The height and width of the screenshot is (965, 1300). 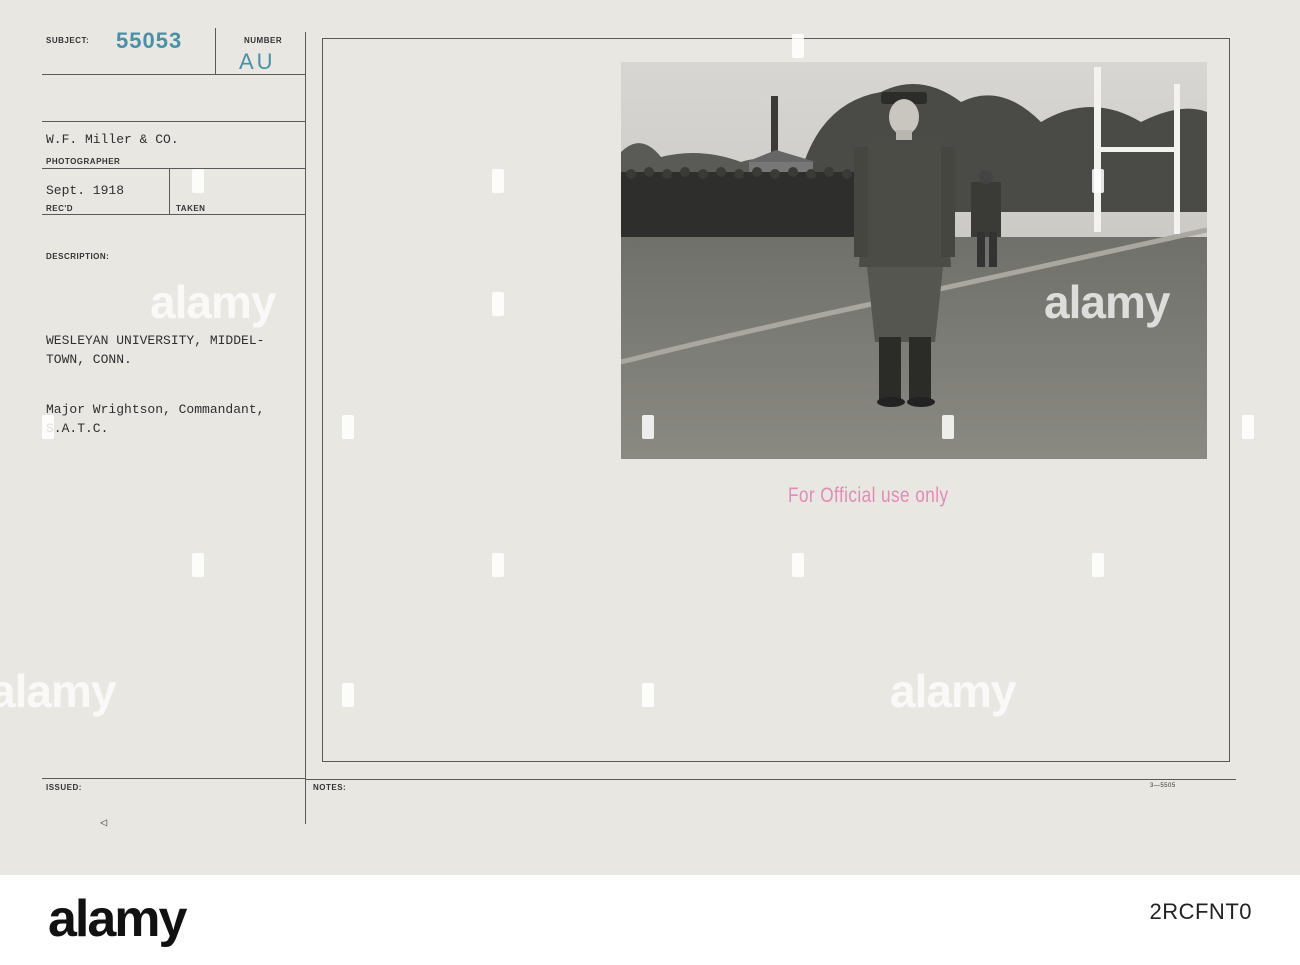 What do you see at coordinates (89, 359) in the screenshot?
I see `description-line-2: TOWN, CONN.` at bounding box center [89, 359].